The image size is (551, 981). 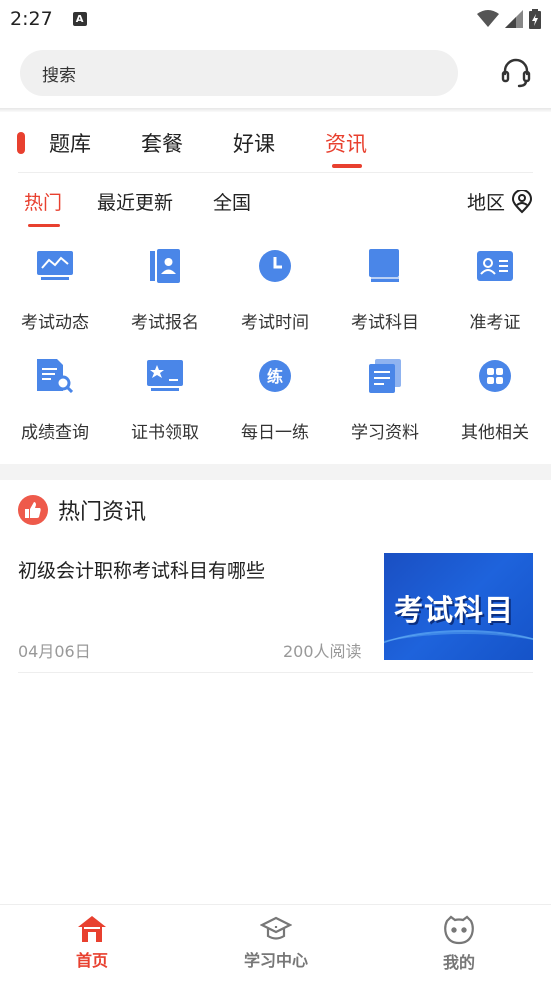 What do you see at coordinates (79, 19) in the screenshot?
I see `notification-icon: A` at bounding box center [79, 19].